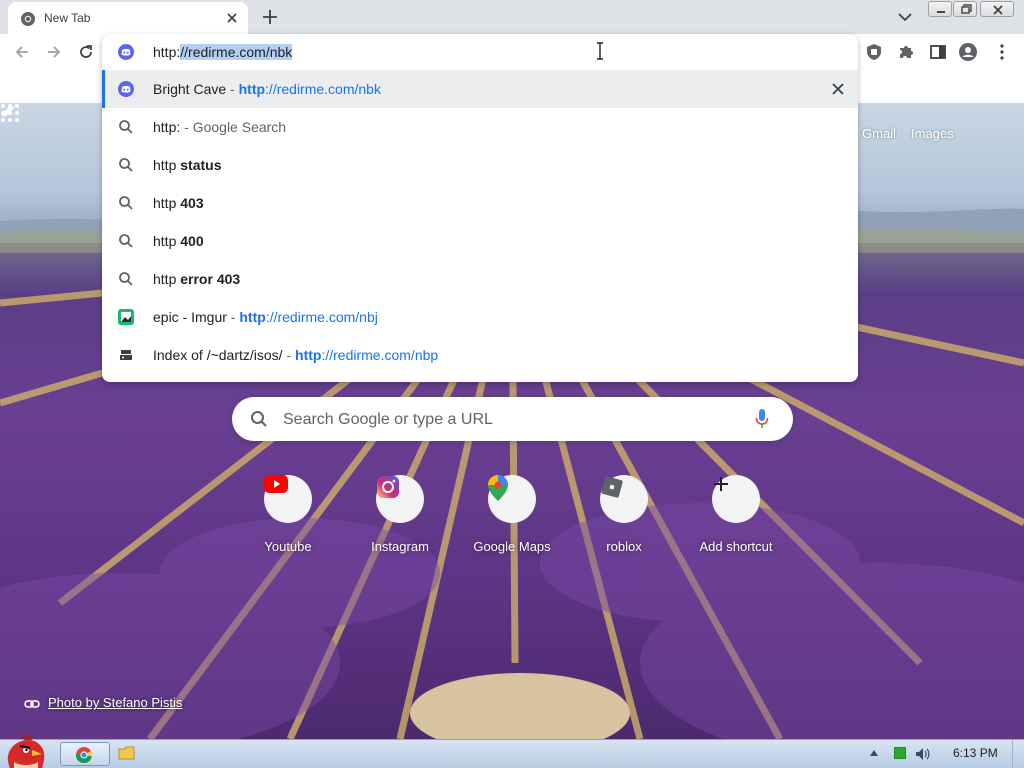  What do you see at coordinates (512, 419) in the screenshot?
I see `ntp-search-box: Search Google or type a URL` at bounding box center [512, 419].